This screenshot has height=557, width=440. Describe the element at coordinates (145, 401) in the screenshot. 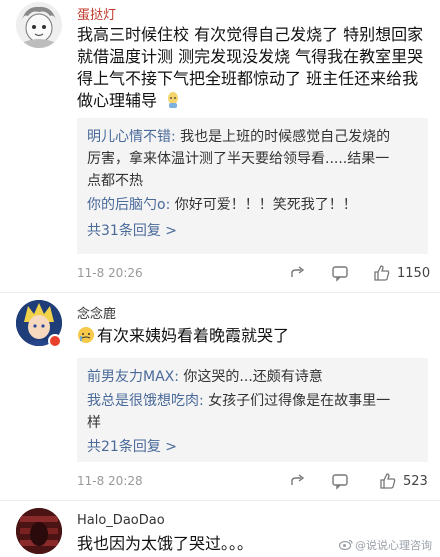

I see `reply-author: 我总是很饿想吃肉:` at that location.